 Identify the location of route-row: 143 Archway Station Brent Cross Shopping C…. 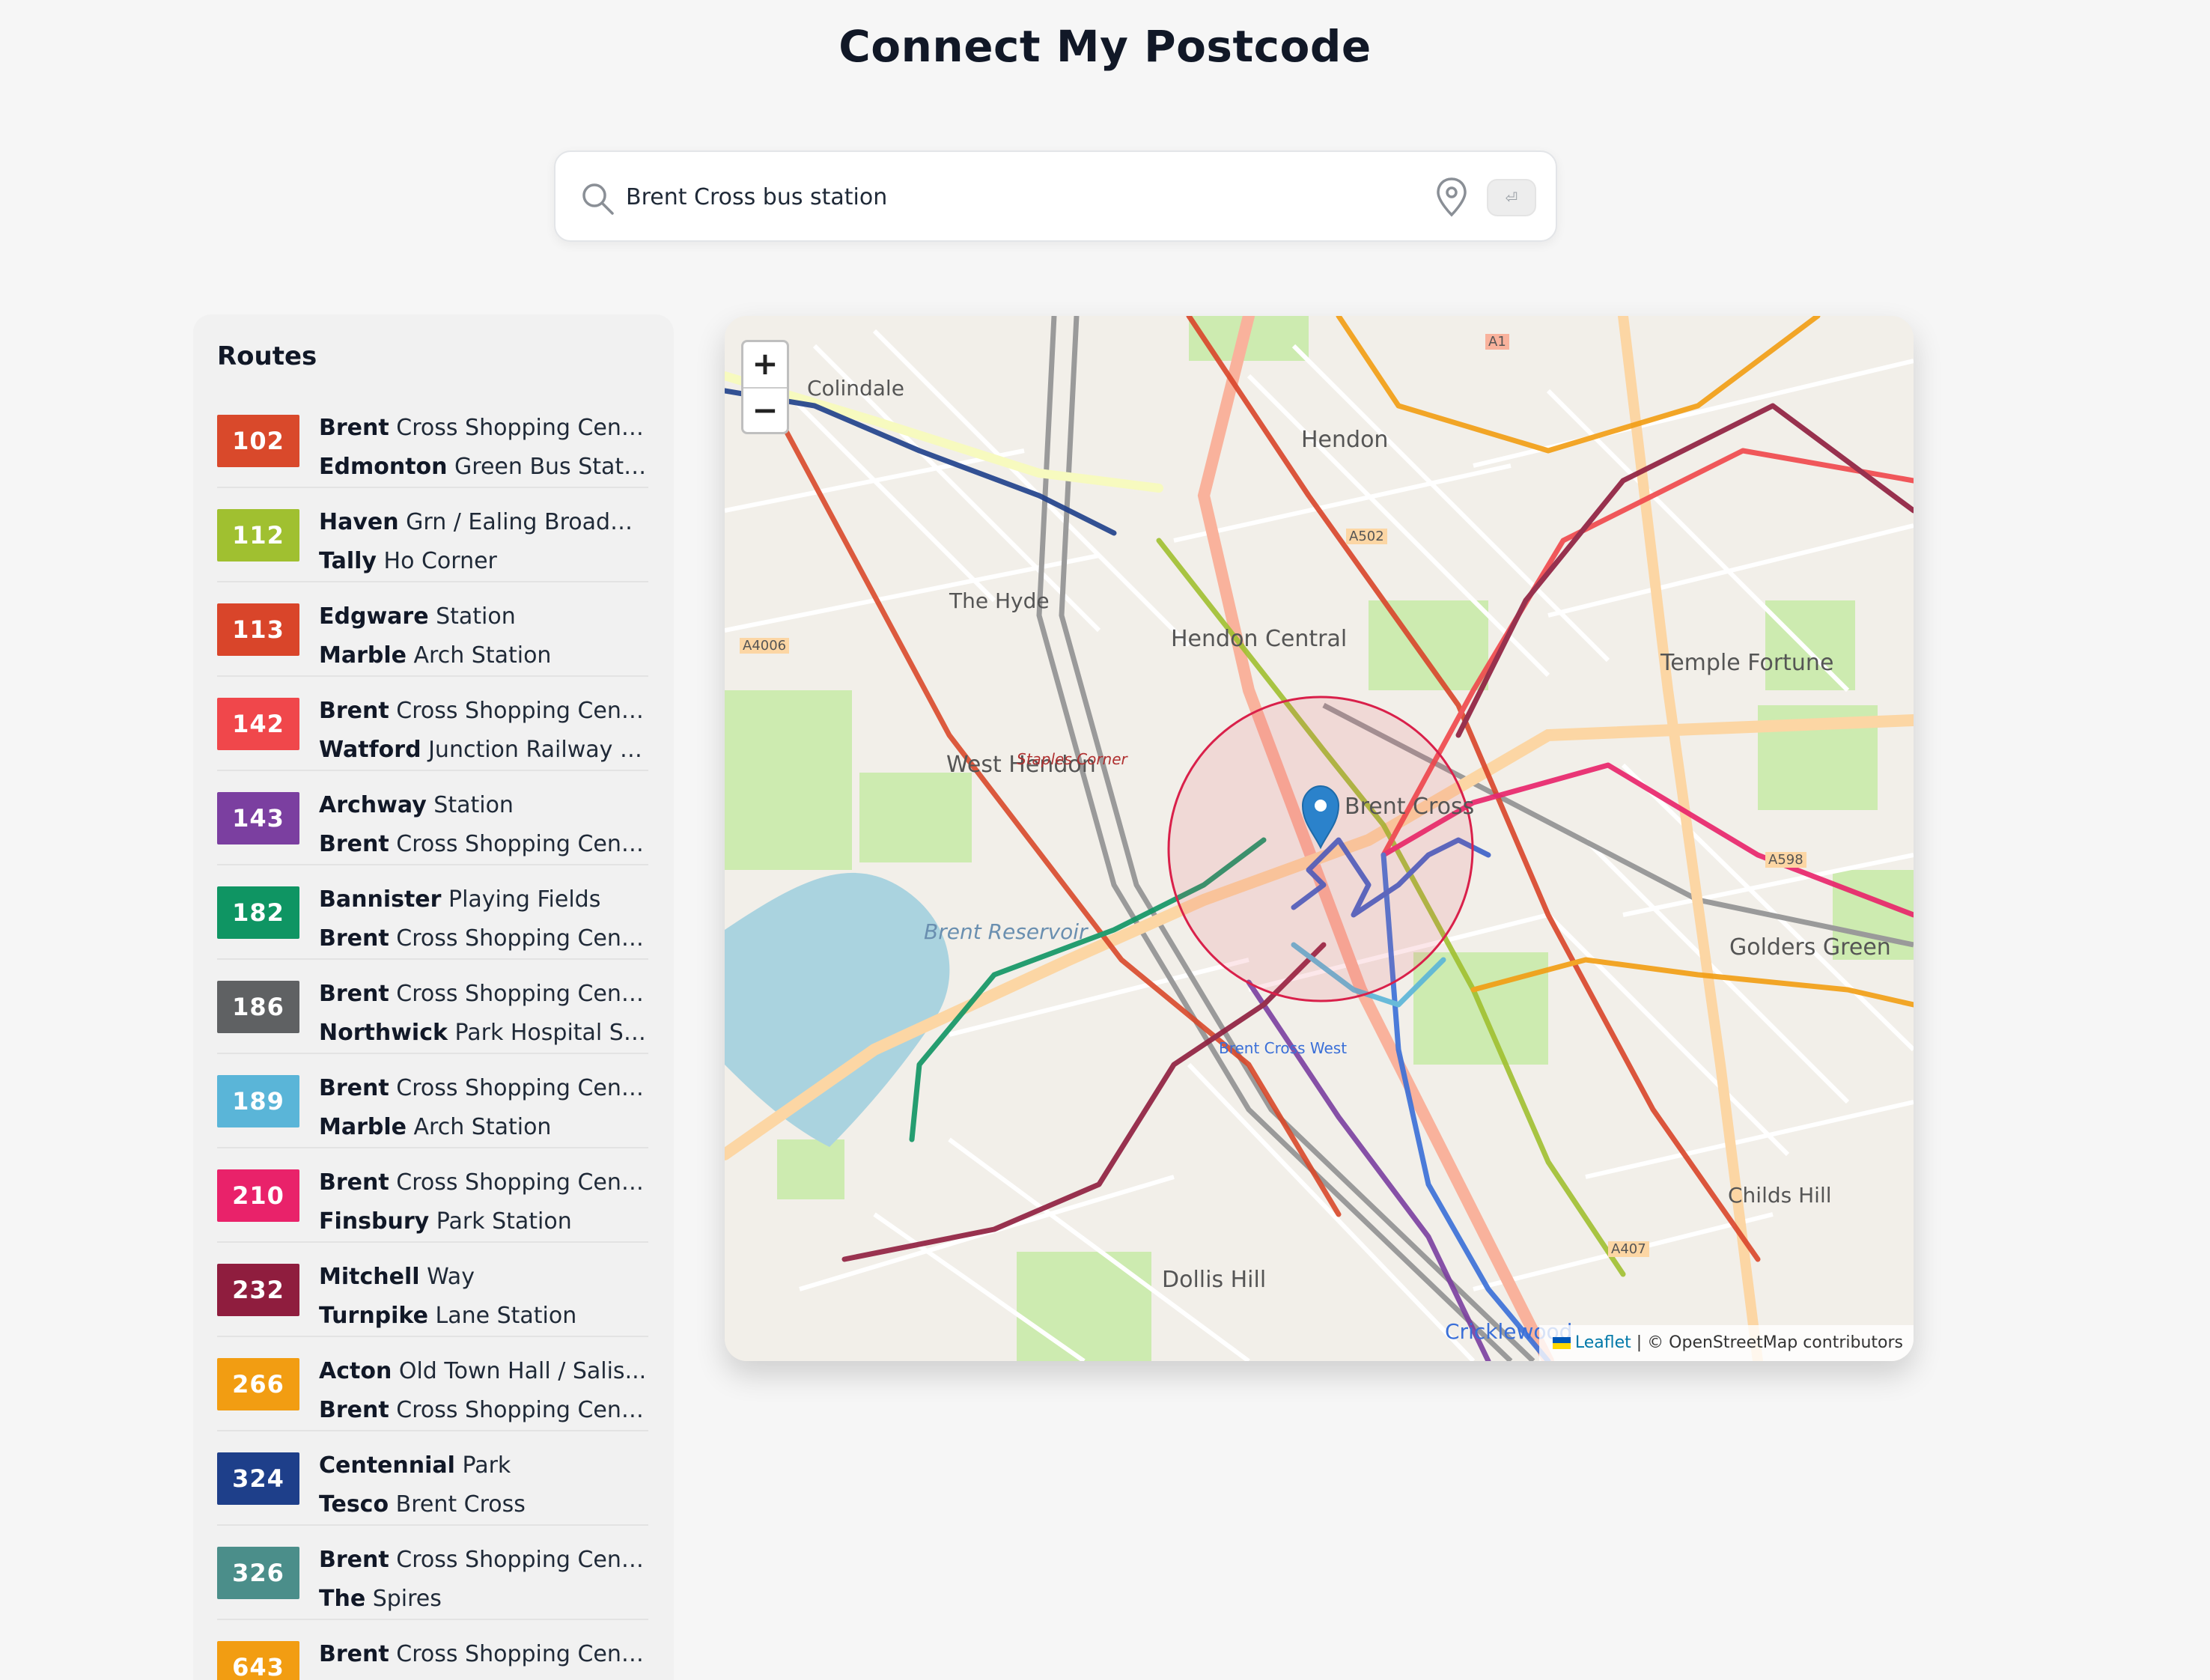
(433, 818).